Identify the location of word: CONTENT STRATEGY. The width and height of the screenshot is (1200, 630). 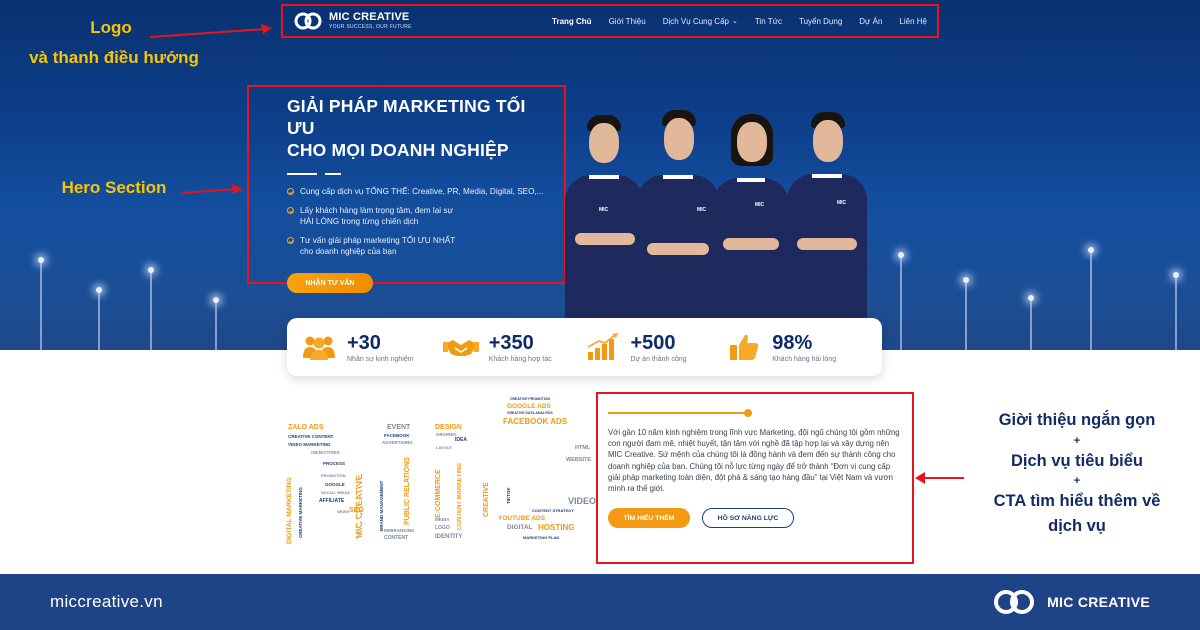
(553, 510).